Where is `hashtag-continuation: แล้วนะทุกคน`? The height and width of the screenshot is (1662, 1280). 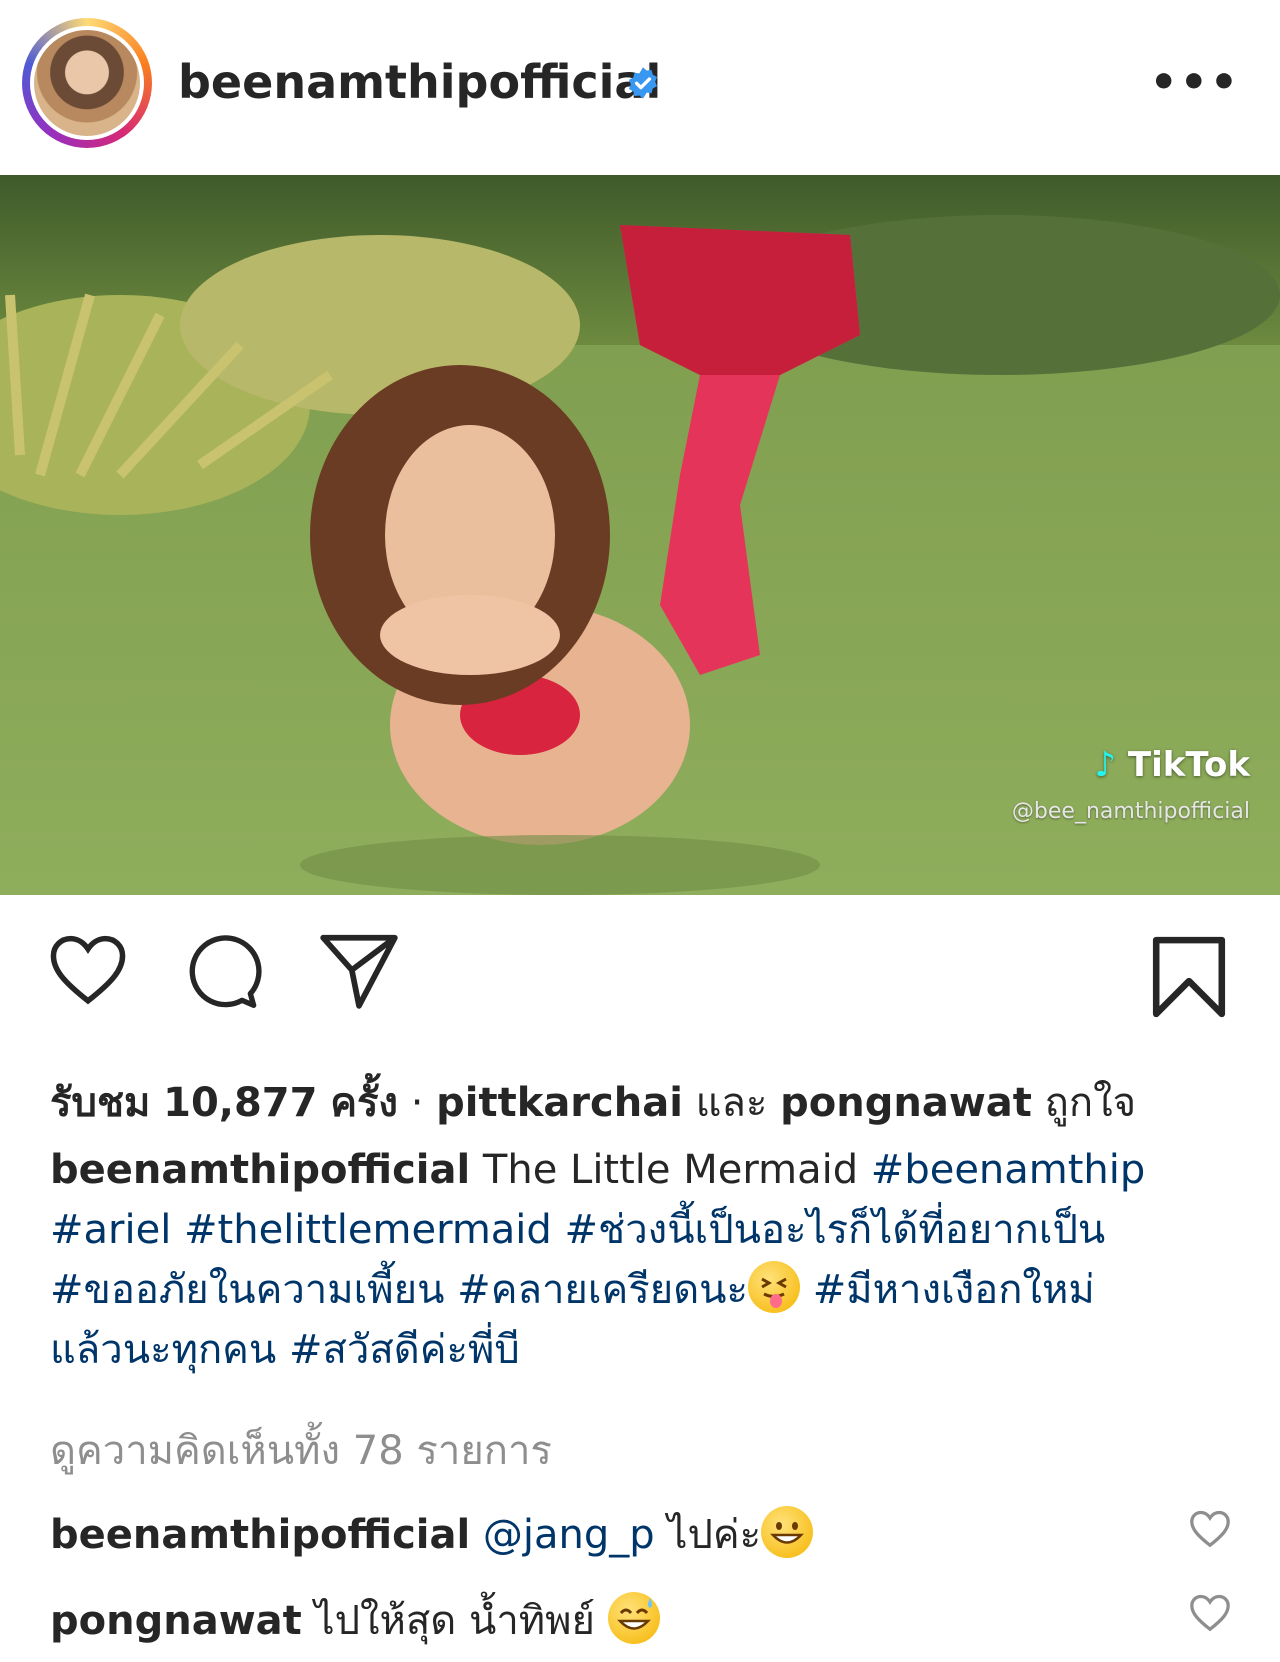 hashtag-continuation: แล้วนะทุกคน is located at coordinates (163, 1350).